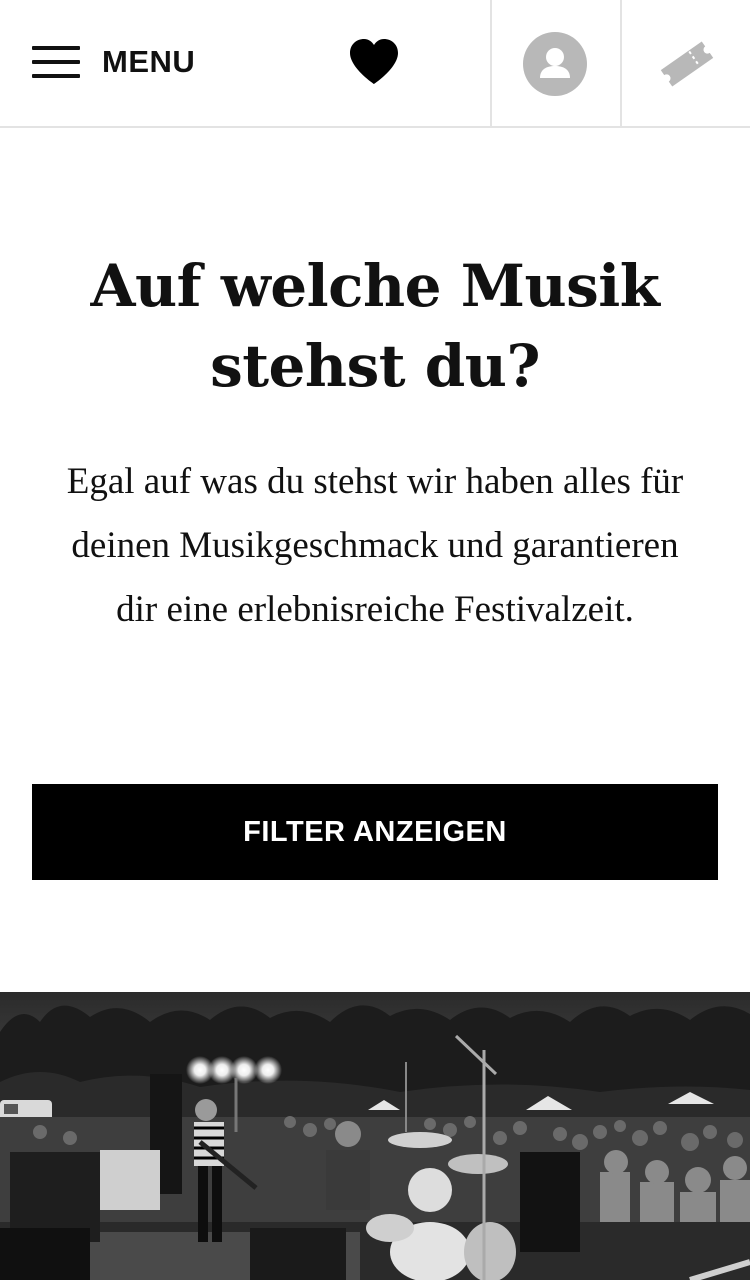 This screenshot has height=1280, width=750. What do you see at coordinates (149, 61) in the screenshot?
I see `menu-label: MENU` at bounding box center [149, 61].